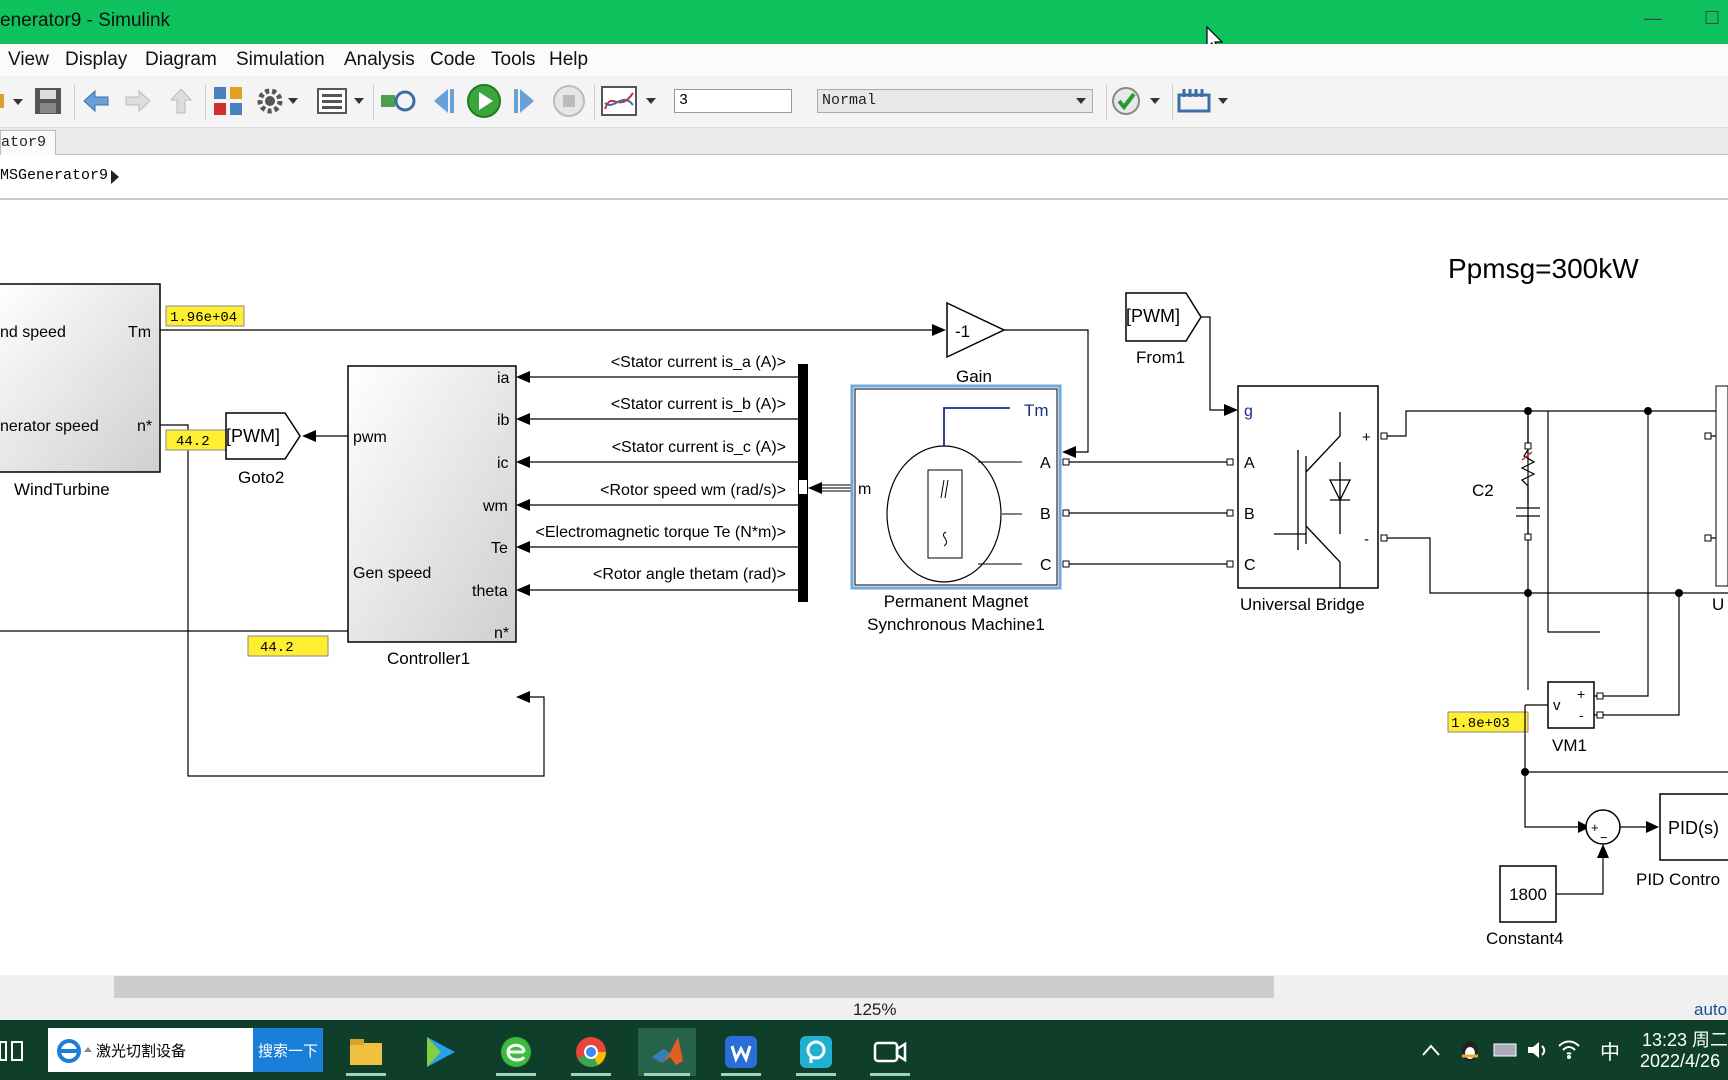  Describe the element at coordinates (1685, 1039) in the screenshot. I see `clock-time: 13:23 周二` at that location.